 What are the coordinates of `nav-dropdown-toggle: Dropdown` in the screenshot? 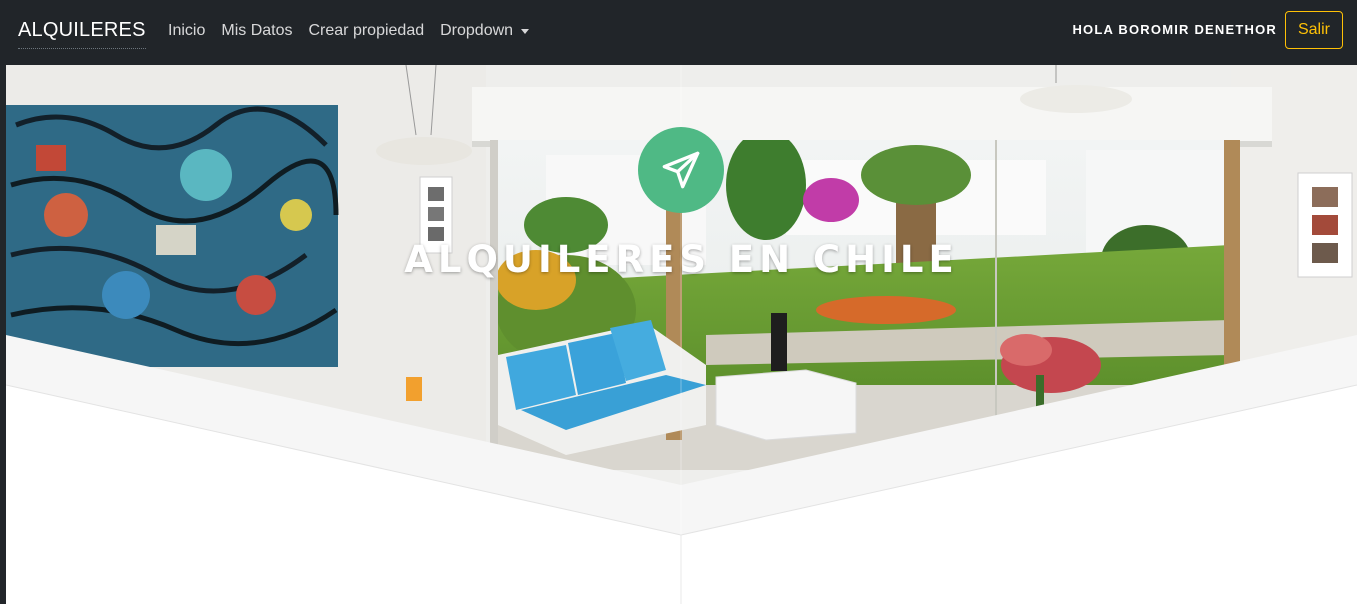 It's located at (485, 31).